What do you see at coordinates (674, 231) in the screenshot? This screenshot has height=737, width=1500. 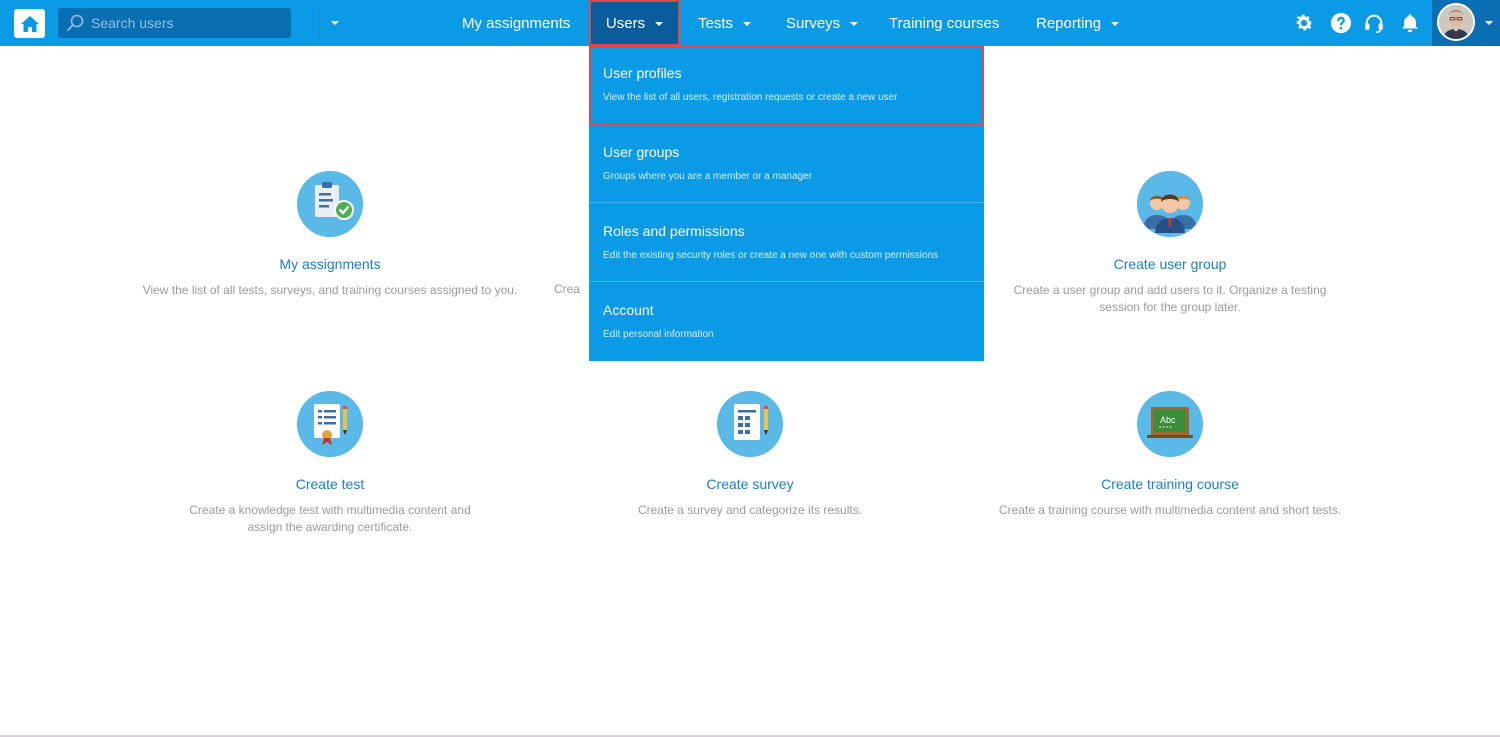 I see `menu-item-title: Roles and permissions` at bounding box center [674, 231].